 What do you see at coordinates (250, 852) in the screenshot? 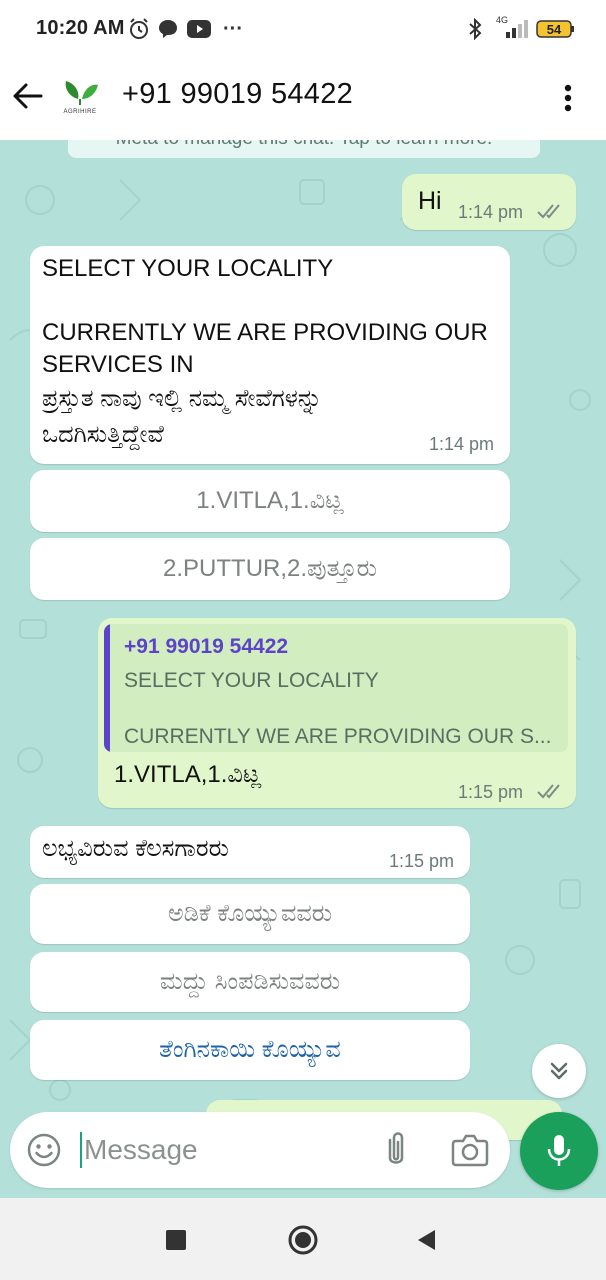
I see `incoming-message: ಲಭ್ಯವಿರುವ ಕೆಲಸಗಾರರು 1:15 pm` at bounding box center [250, 852].